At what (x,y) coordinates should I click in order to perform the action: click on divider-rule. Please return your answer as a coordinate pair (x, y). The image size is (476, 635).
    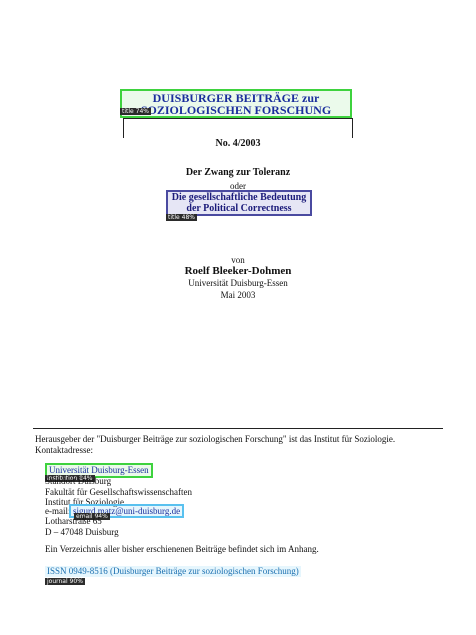
    Looking at the image, I should click on (238, 428).